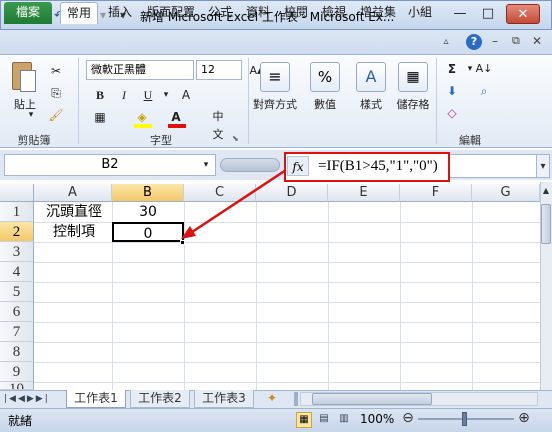 The height and width of the screenshot is (432, 552). I want to click on zoom-slider-thumb, so click(464, 419).